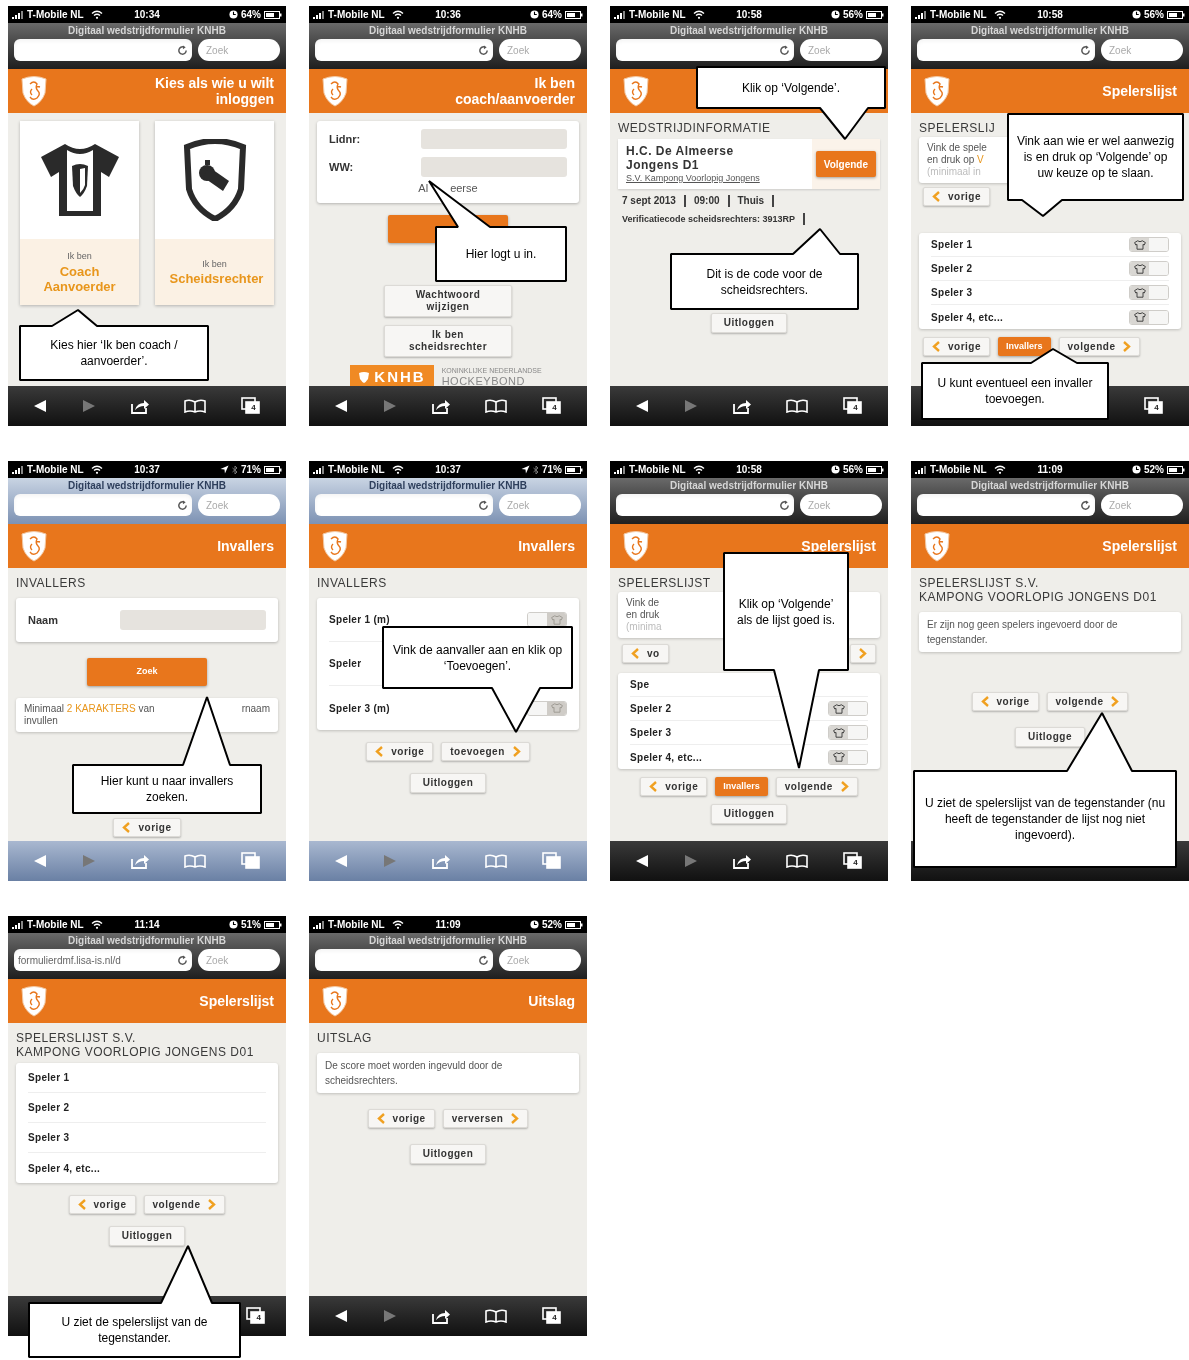 The height and width of the screenshot is (1360, 1189). What do you see at coordinates (448, 341) in the screenshot?
I see `page-button: Ik ben scheidsrechter` at bounding box center [448, 341].